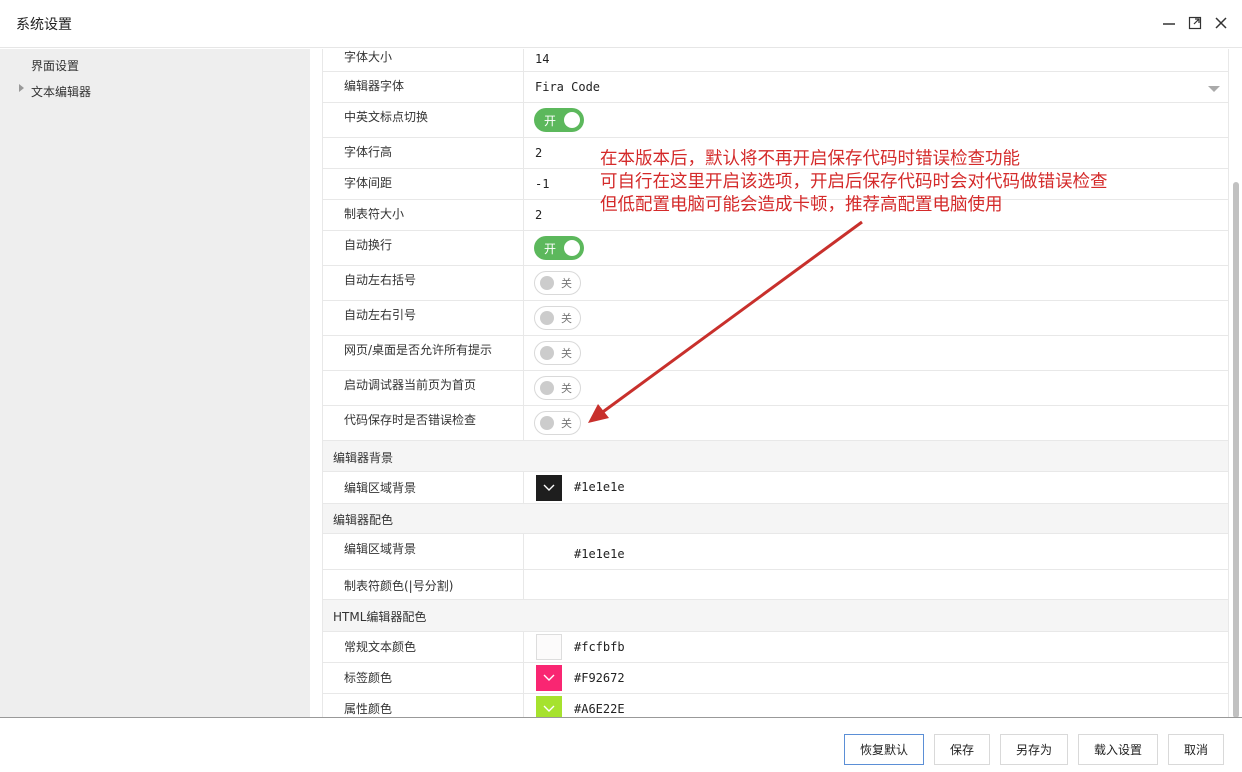 The width and height of the screenshot is (1242, 772). Describe the element at coordinates (621, 744) in the screenshot. I see `dialog-footer: 恢复默认 保存 另存为 载入设置 取消` at that location.